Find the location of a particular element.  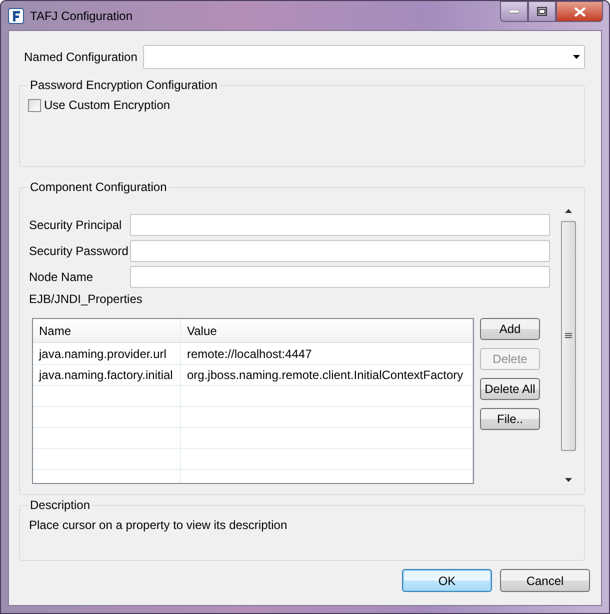

table-cell: java.naming.factory.initial is located at coordinates (107, 375).